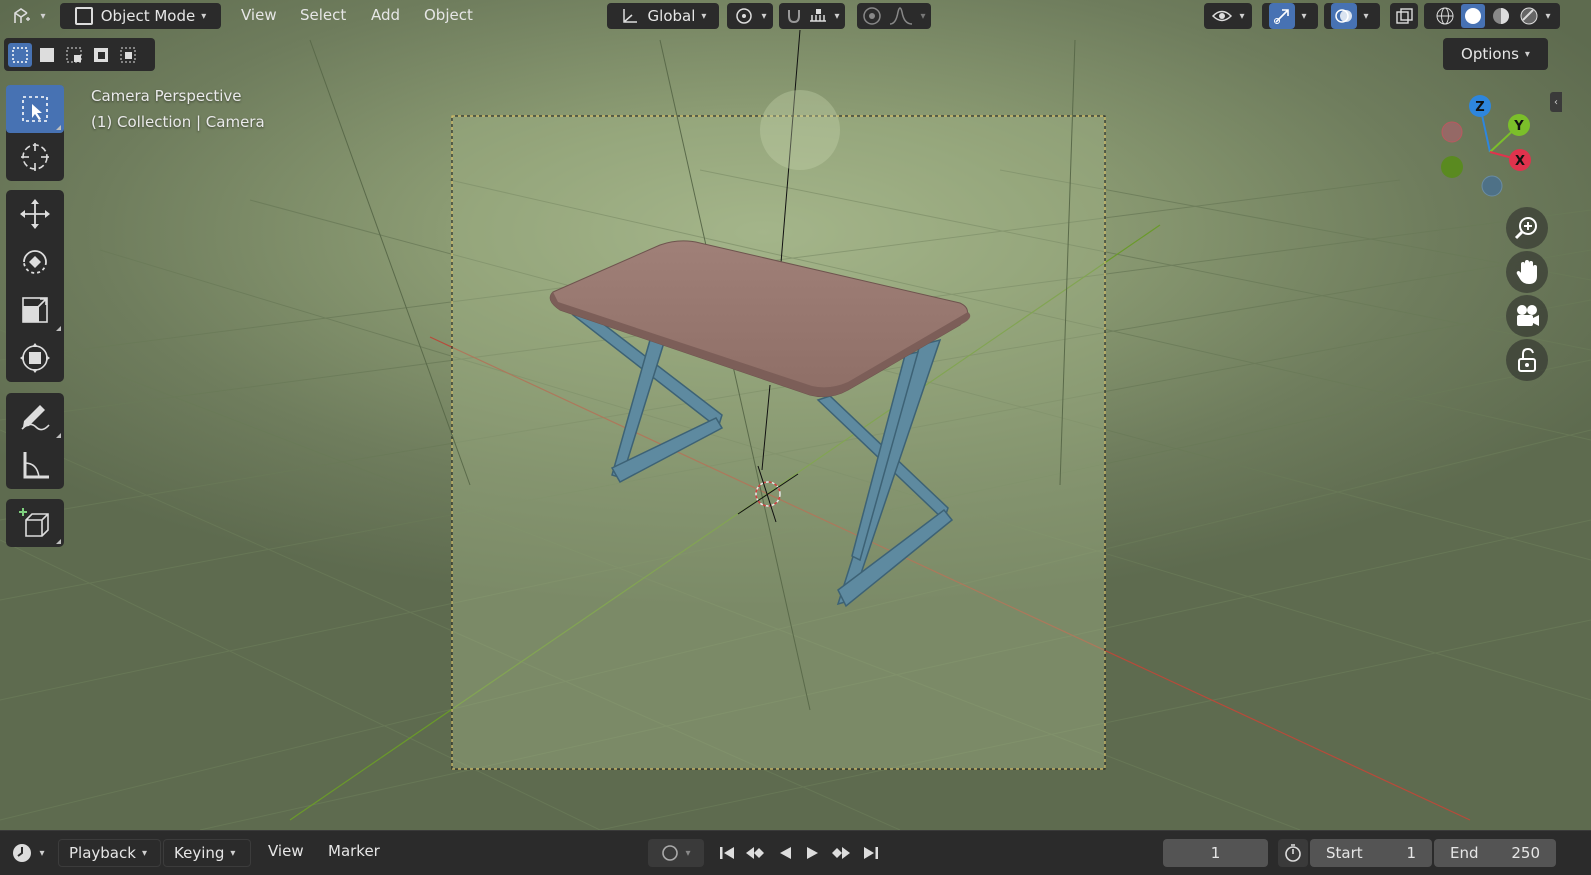 The height and width of the screenshot is (875, 1591). I want to click on shading-mode-group: ▾, so click(1492, 16).